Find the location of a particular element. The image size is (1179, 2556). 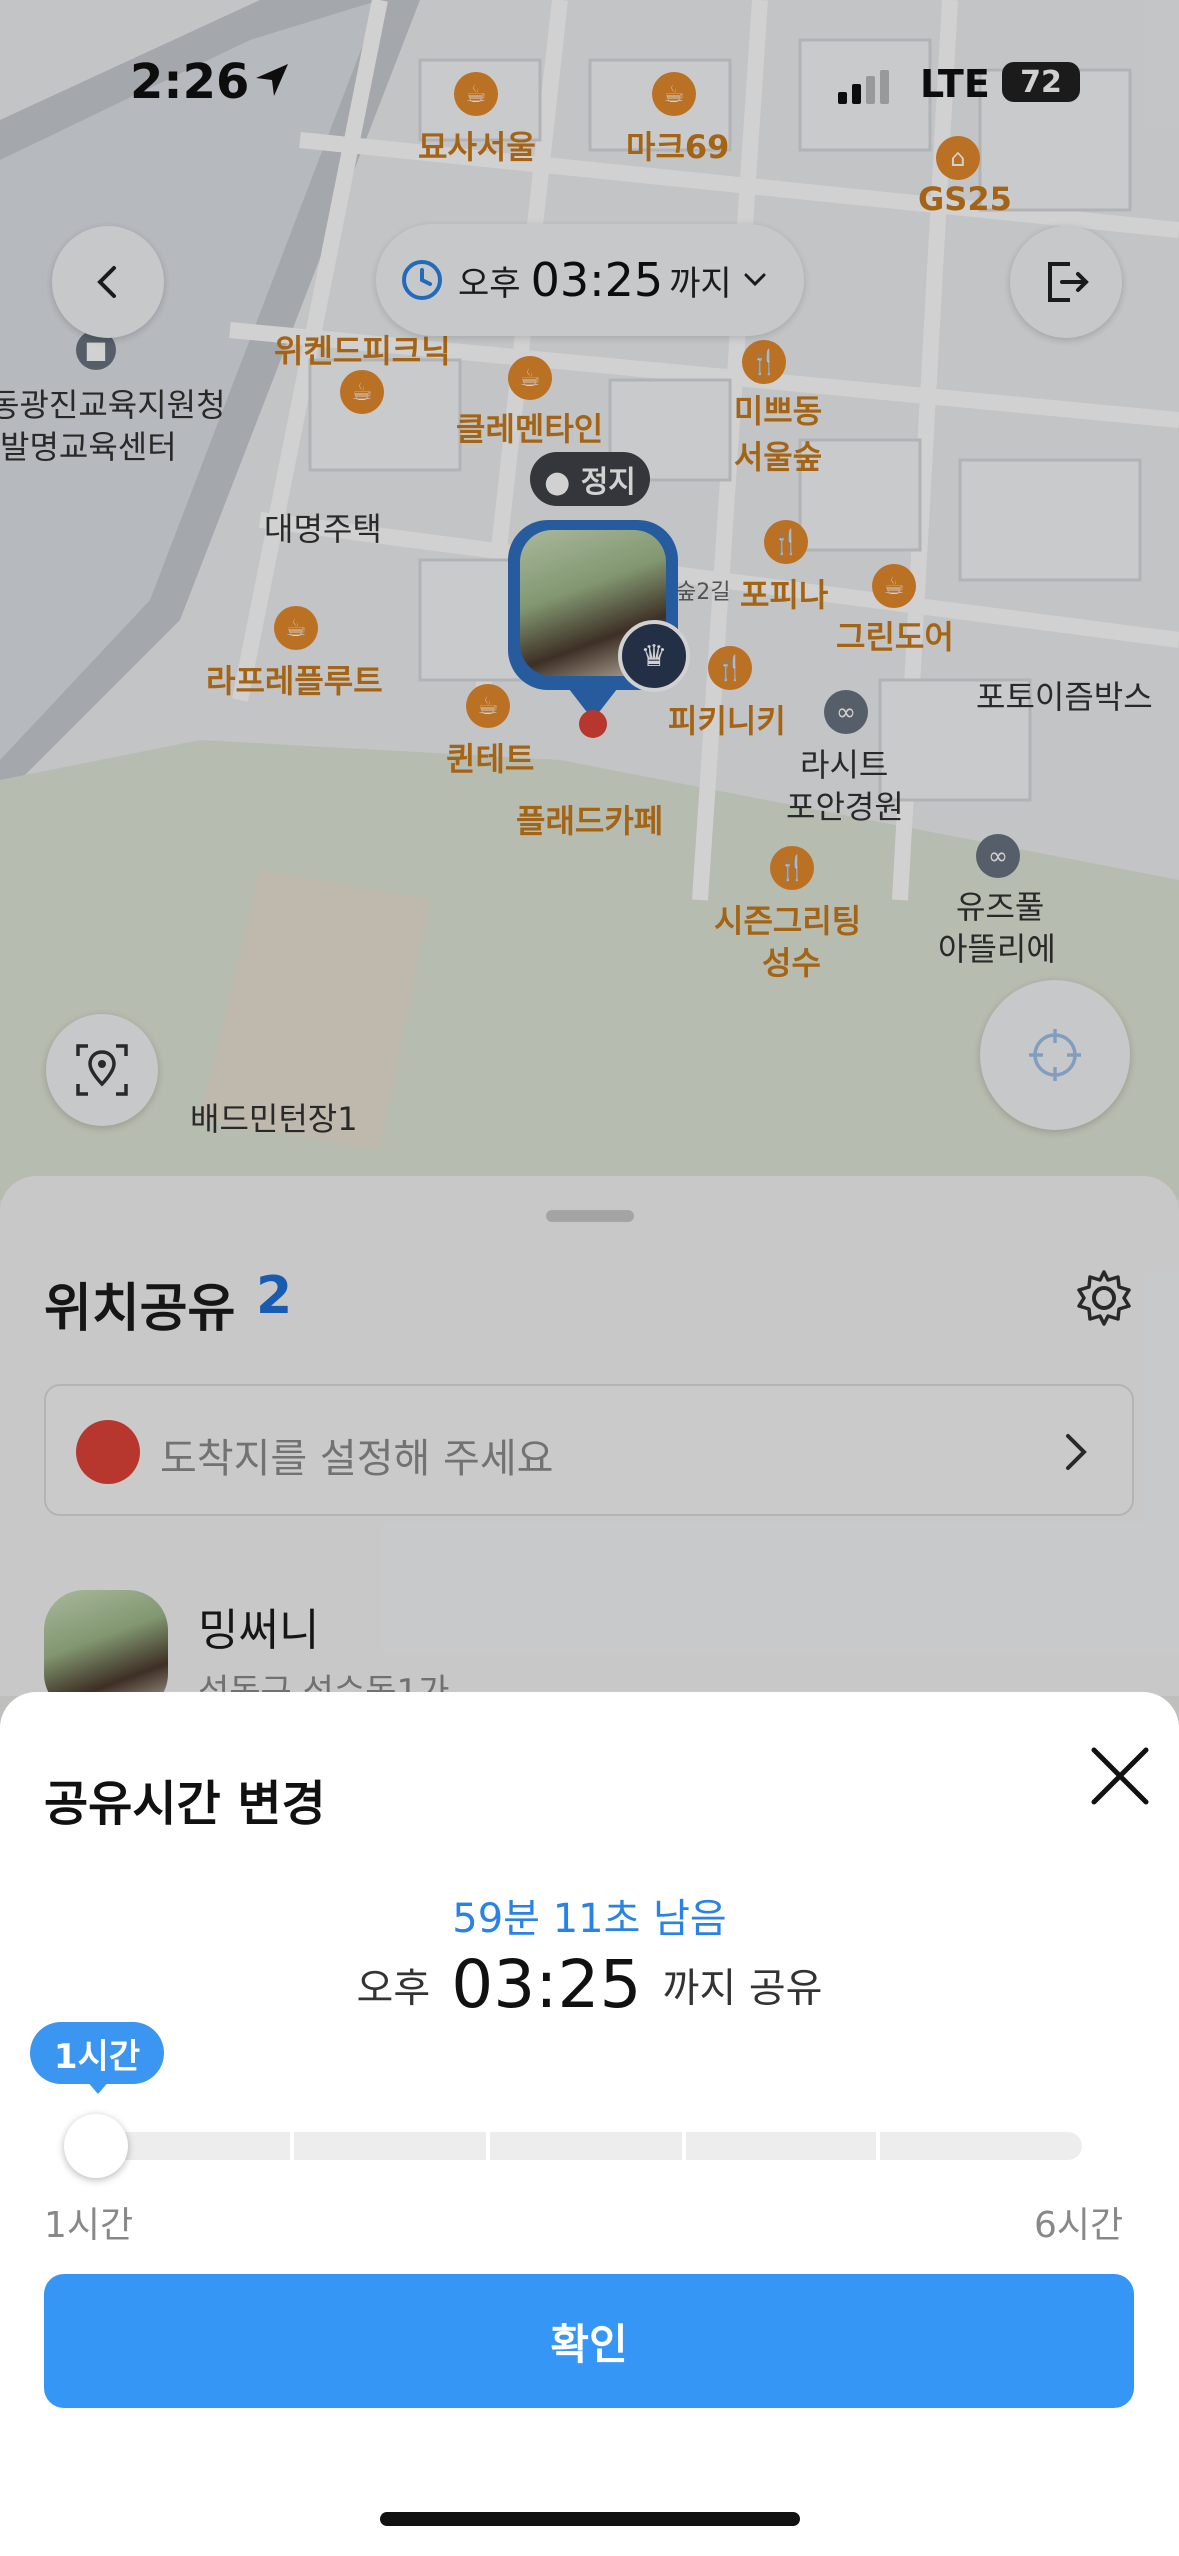

home-indicator is located at coordinates (590, 2519).